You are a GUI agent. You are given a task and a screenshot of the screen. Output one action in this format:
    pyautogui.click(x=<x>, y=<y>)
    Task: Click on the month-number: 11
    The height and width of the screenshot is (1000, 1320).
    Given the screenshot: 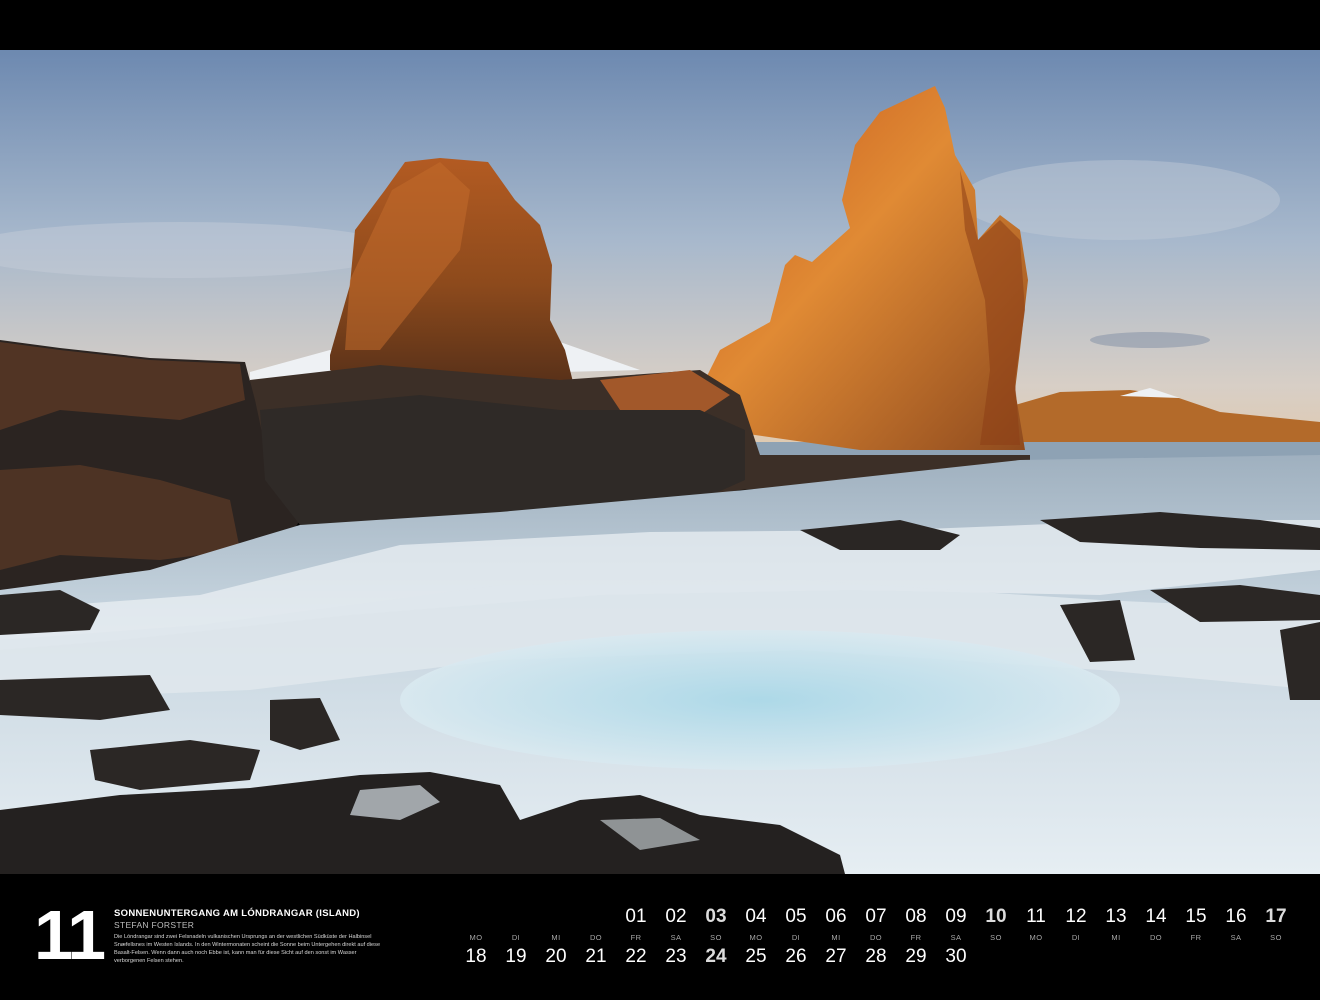 What is the action you would take?
    pyautogui.click(x=70, y=935)
    